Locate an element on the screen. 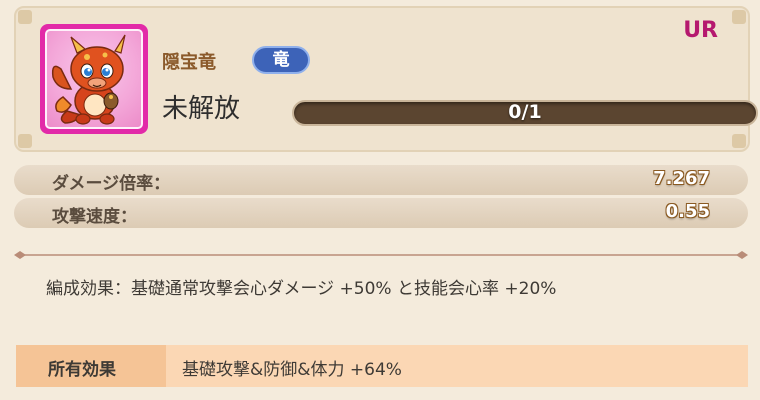 Image resolution: width=760 pixels, height=400 pixels. dragon-icon is located at coordinates (94, 79).